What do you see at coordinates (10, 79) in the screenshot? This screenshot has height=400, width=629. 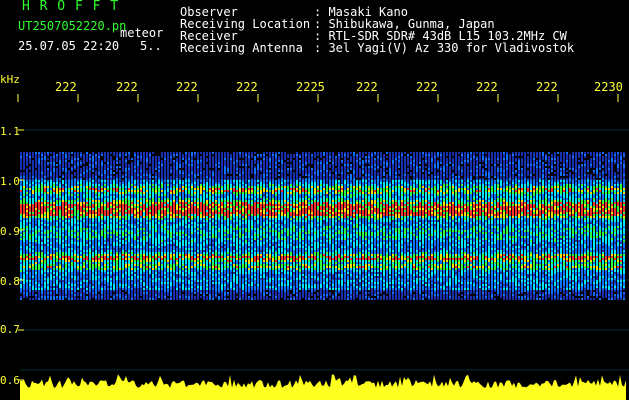 I see `y-axis-unit: kHz` at bounding box center [10, 79].